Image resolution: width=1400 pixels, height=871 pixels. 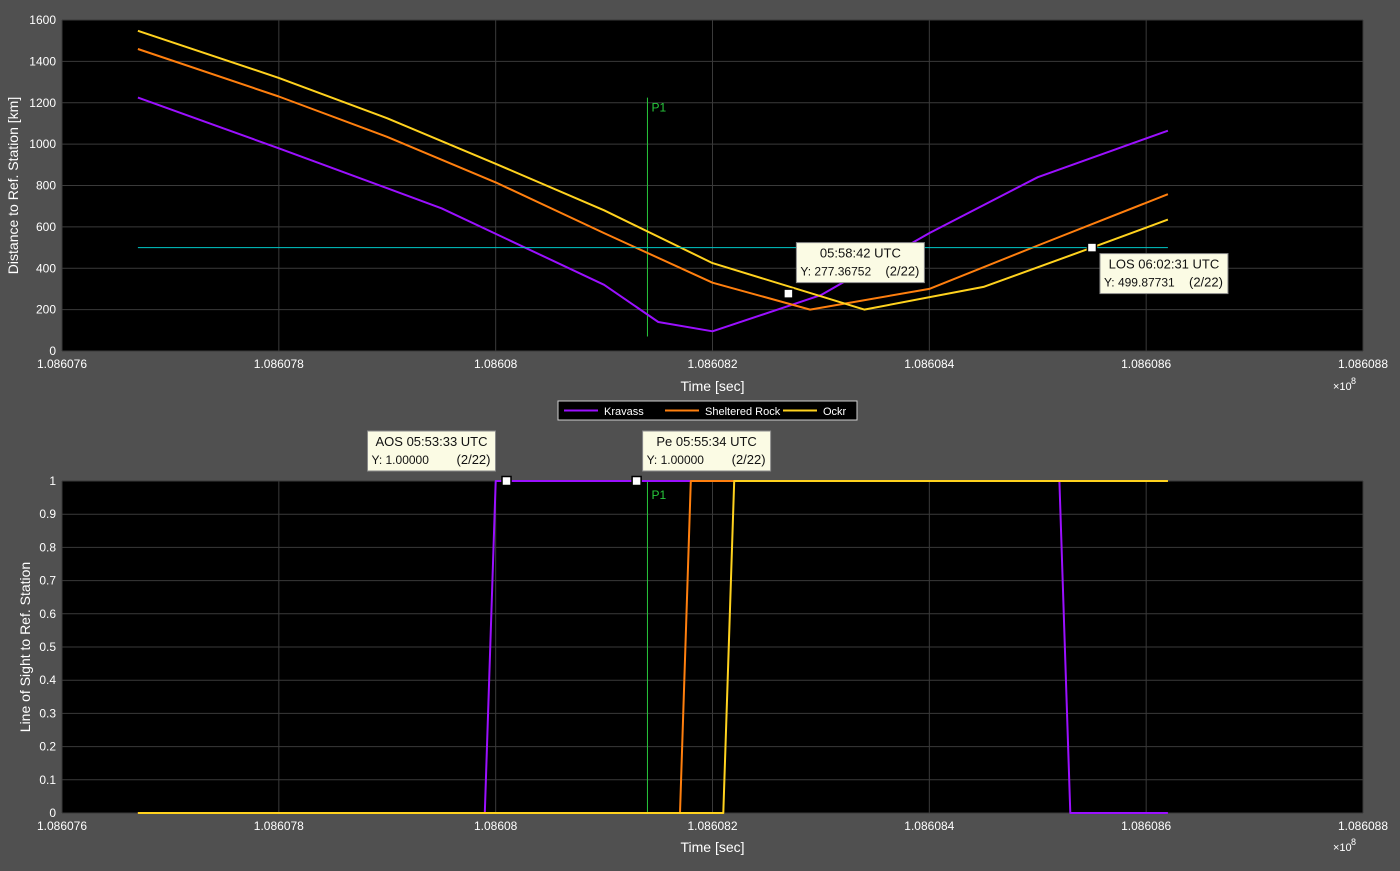 I want to click on datatip-title: LOS 06:02:31 UTC, so click(x=1164, y=264).